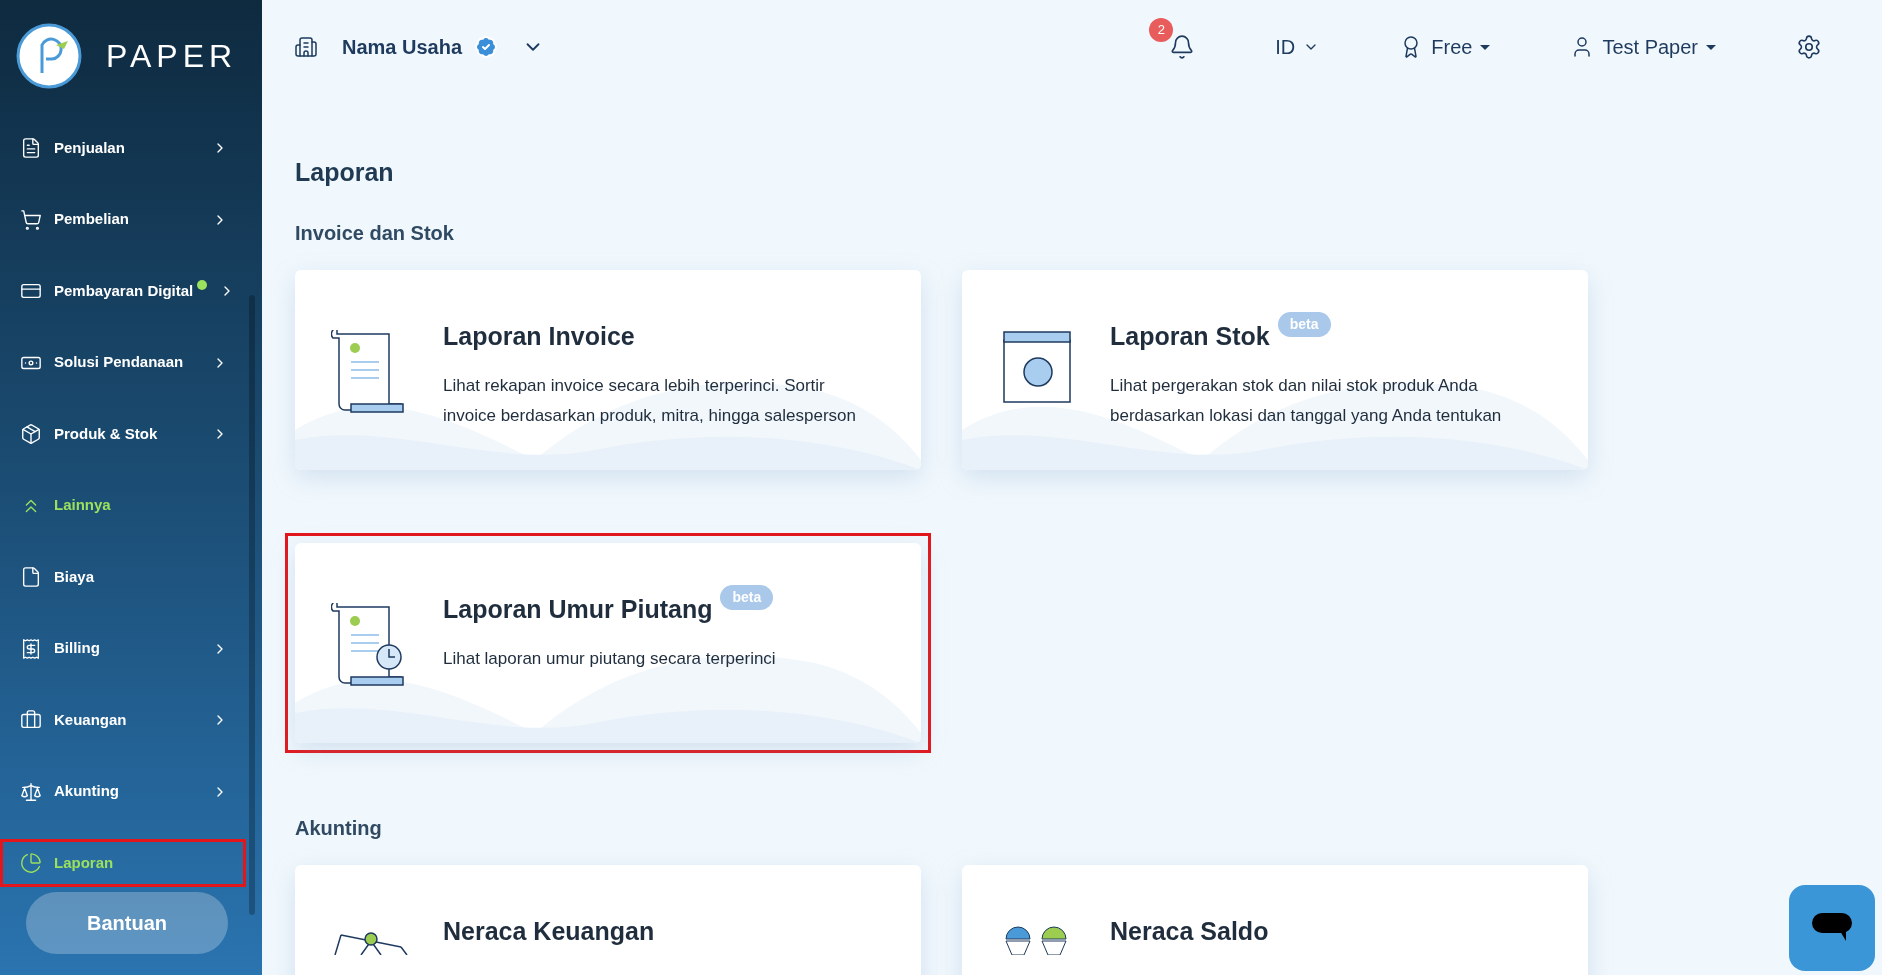 This screenshot has width=1882, height=975. I want to click on sidebar-item: Pembelian, so click(123, 219).